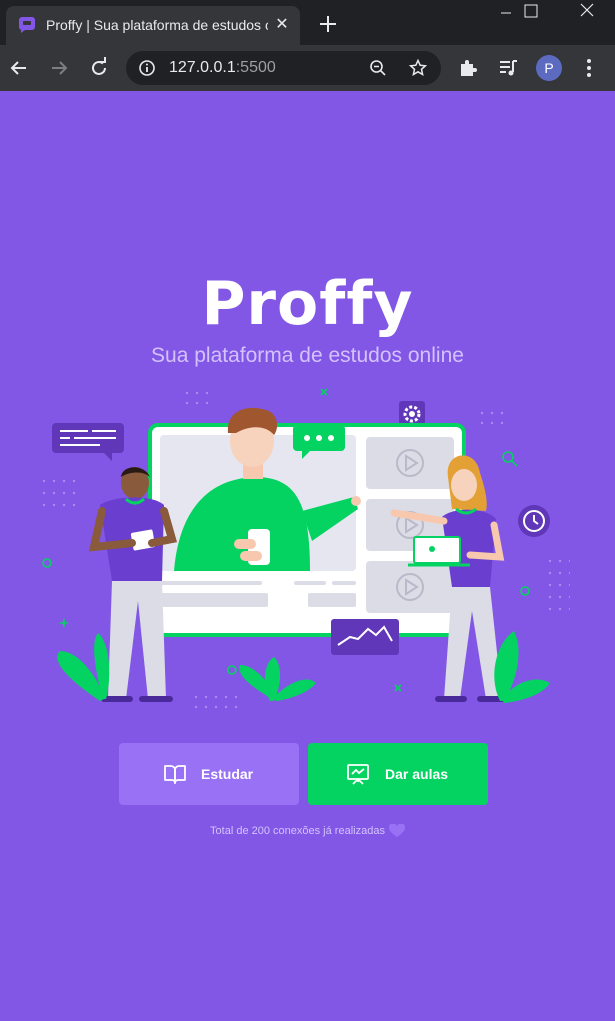 The height and width of the screenshot is (1021, 615). I want to click on media-queue-icon, so click(508, 68).